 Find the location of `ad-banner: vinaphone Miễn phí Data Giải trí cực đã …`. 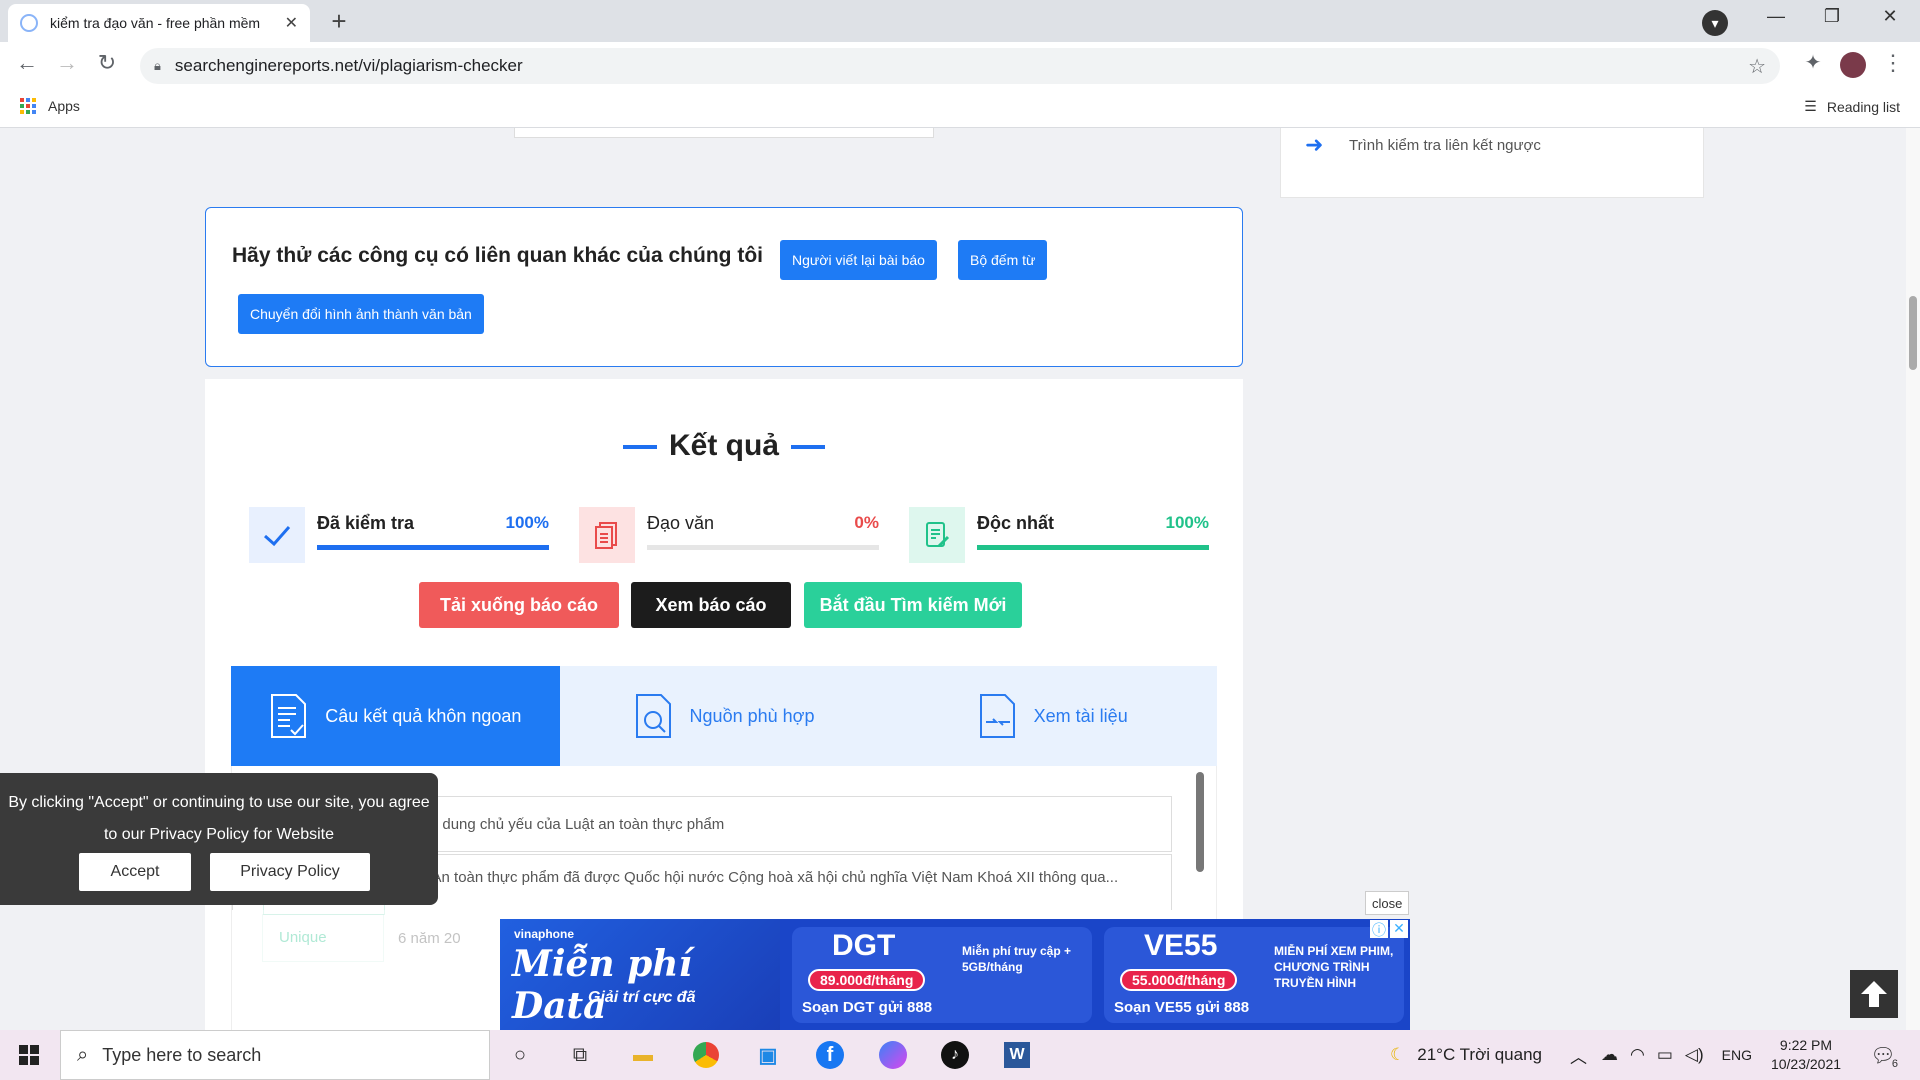

ad-banner: vinaphone Miễn phí Data Giải trí cực đã … is located at coordinates (955, 974).